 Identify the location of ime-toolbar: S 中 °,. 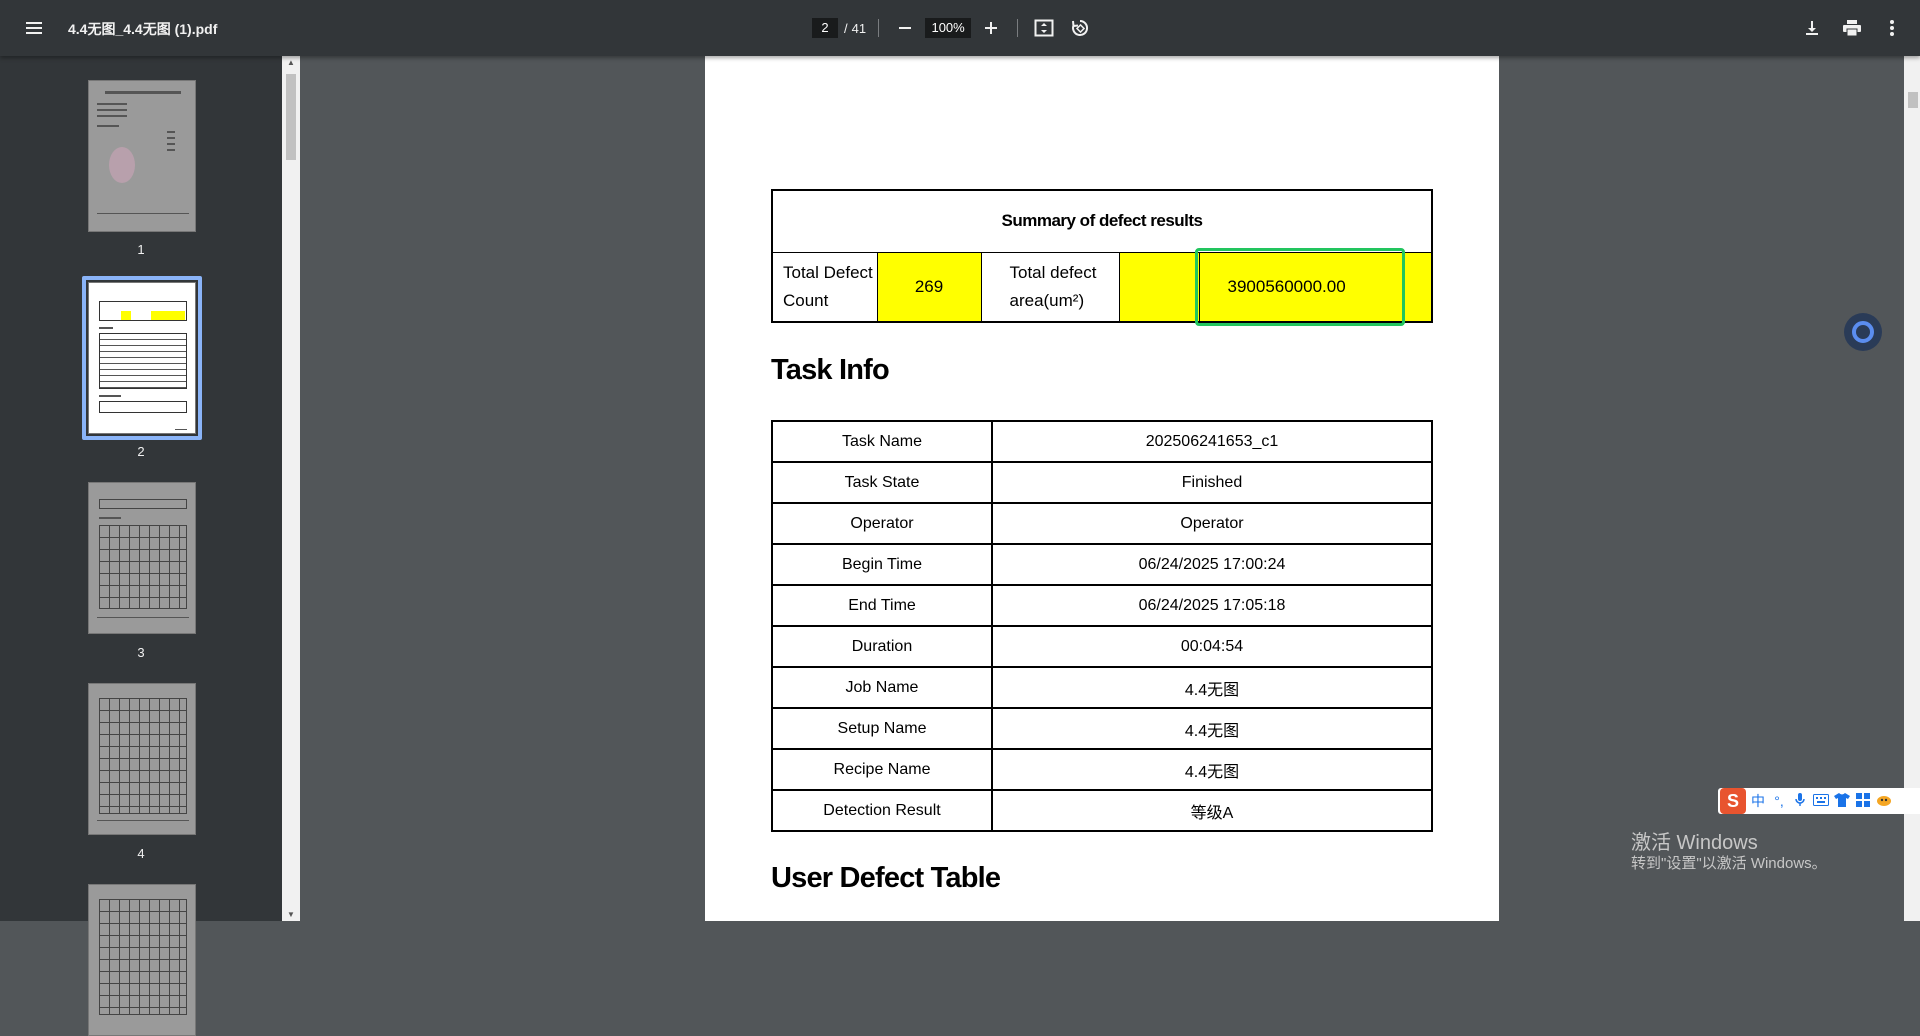
(1819, 801).